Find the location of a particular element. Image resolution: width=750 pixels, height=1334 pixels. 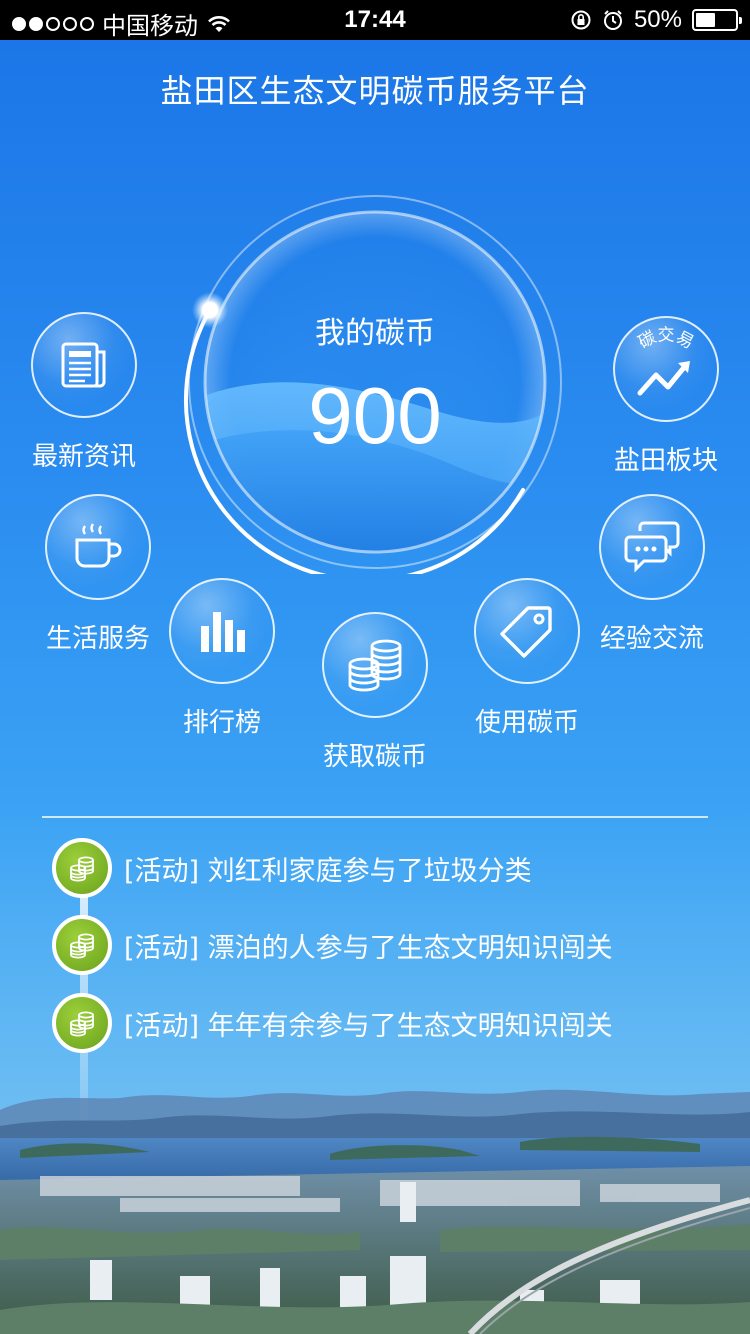

yantian-section-button: 碳交易 盐田板块 is located at coordinates (663, 396).